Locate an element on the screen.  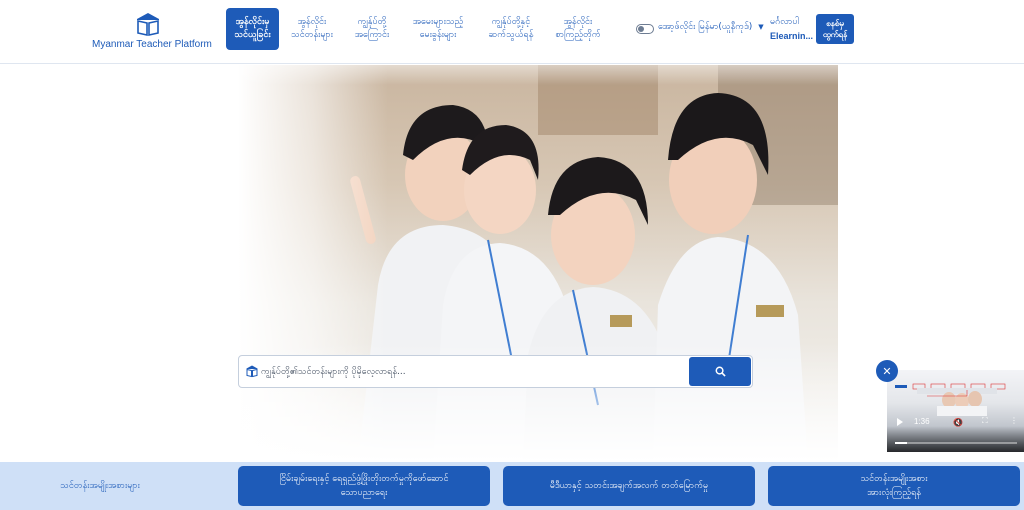
nav-online-courses: အွန်လိုင်း သင်တန်းများ is located at coordinates (312, 29).